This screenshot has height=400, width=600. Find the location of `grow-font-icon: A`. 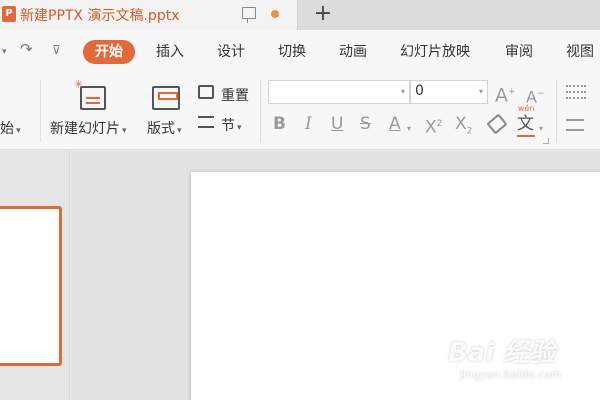

grow-font-icon: A is located at coordinates (501, 95).